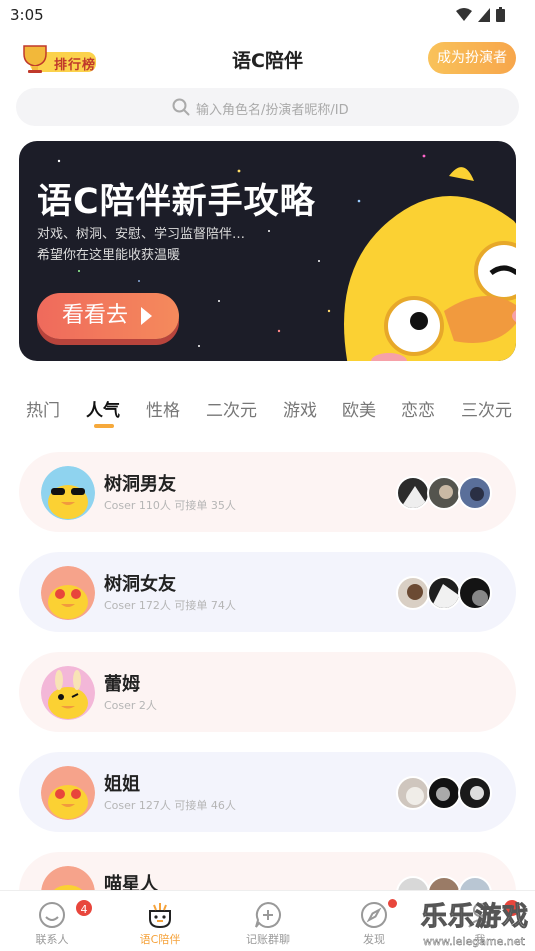 The width and height of the screenshot is (535, 951). Describe the element at coordinates (267, 492) in the screenshot. I see `list-item: 树洞男友 Coser 110人 可接单 35人` at that location.